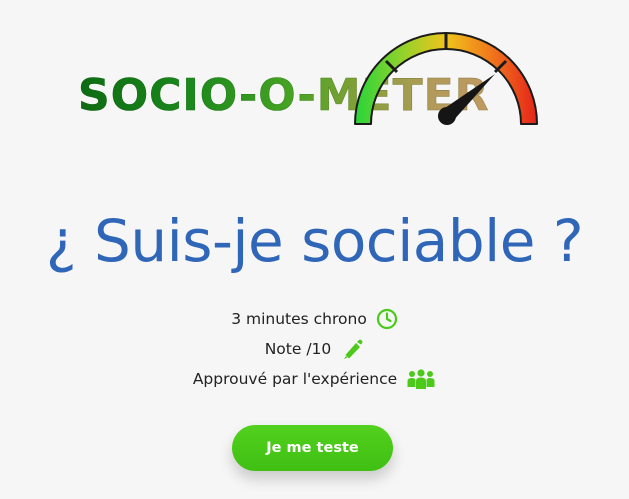 This screenshot has height=499, width=629. Describe the element at coordinates (312, 448) in the screenshot. I see `start-test-button: Je me teste` at that location.